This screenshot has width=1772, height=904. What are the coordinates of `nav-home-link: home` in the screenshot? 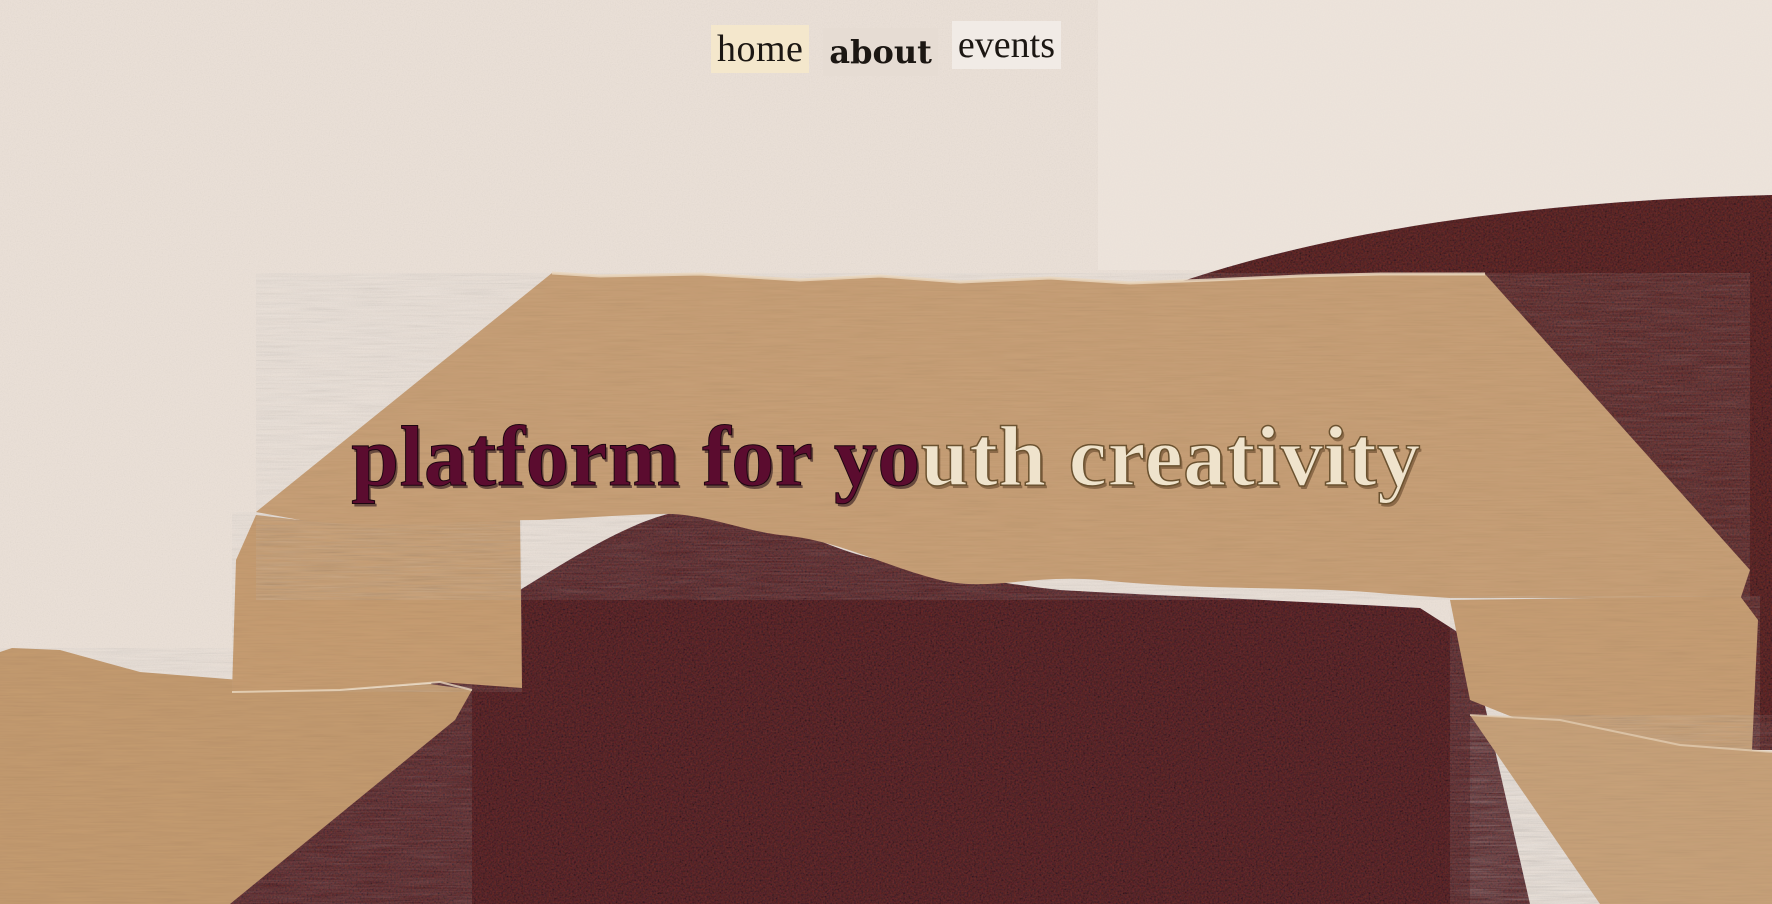 It's located at (760, 49).